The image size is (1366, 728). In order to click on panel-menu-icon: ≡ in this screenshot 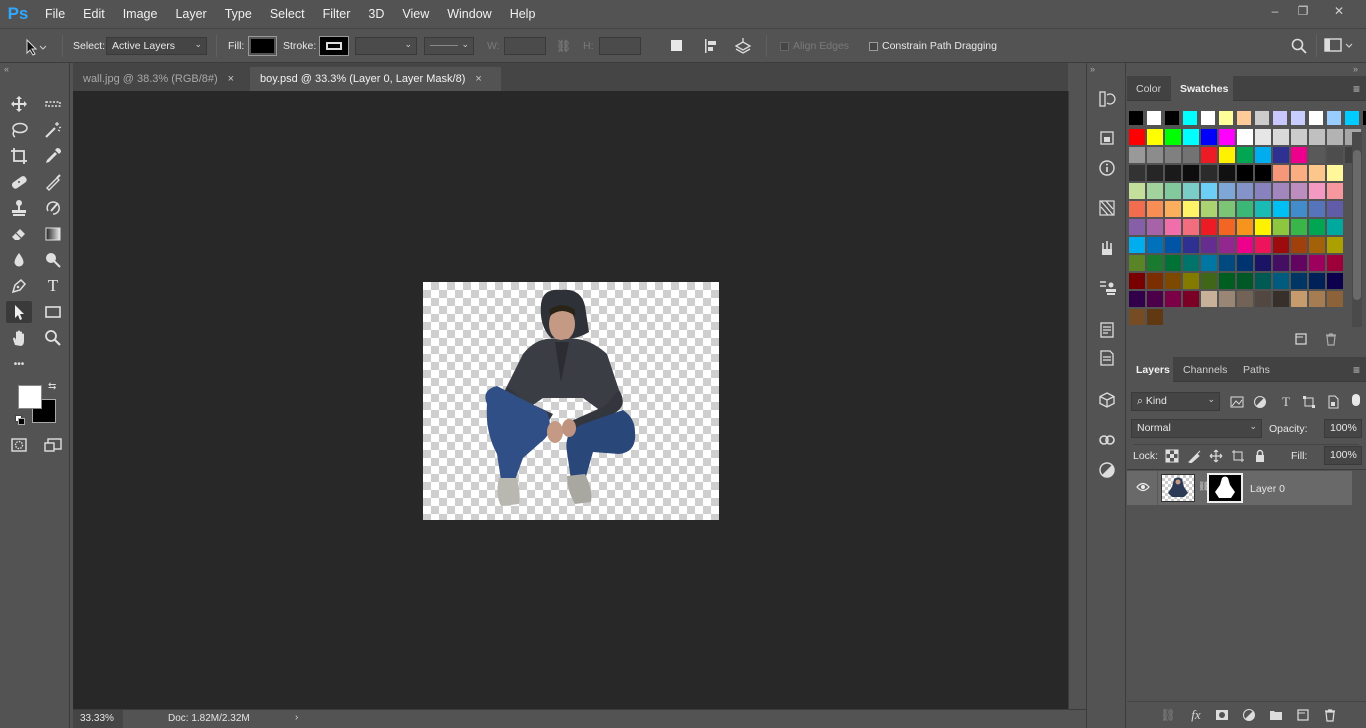, I will do `click(1356, 89)`.